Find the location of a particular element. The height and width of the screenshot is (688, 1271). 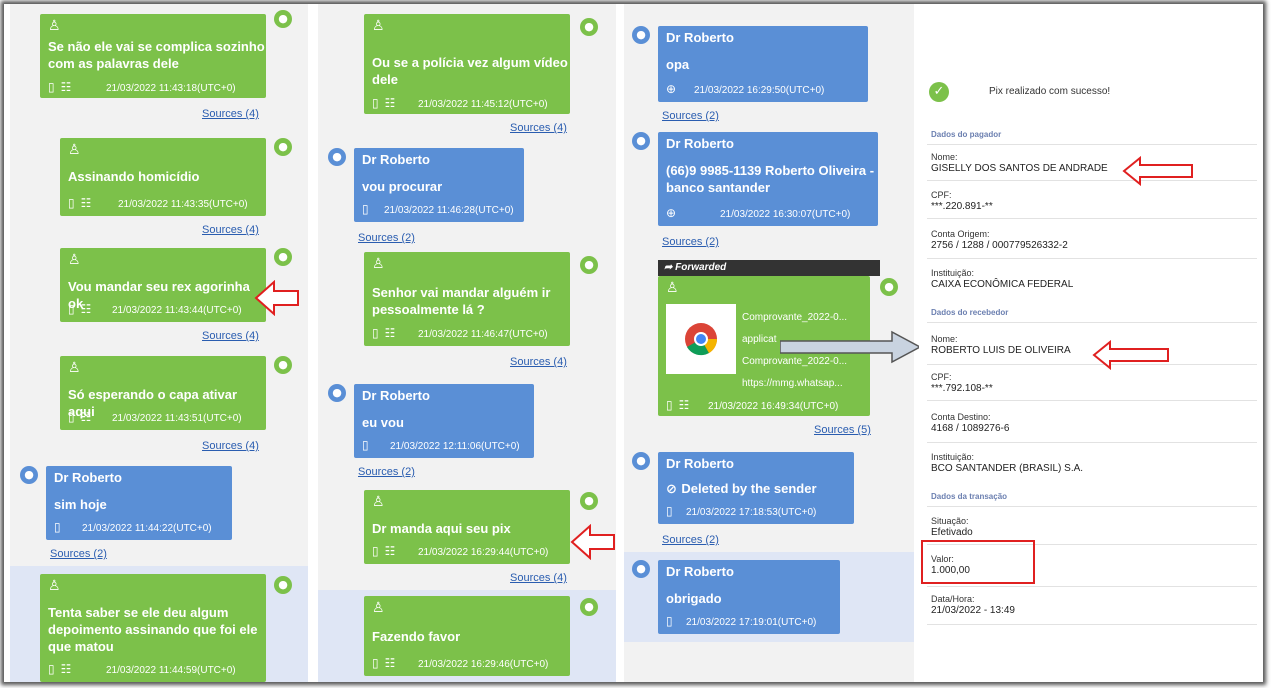

field-label: Situação: is located at coordinates (950, 521).